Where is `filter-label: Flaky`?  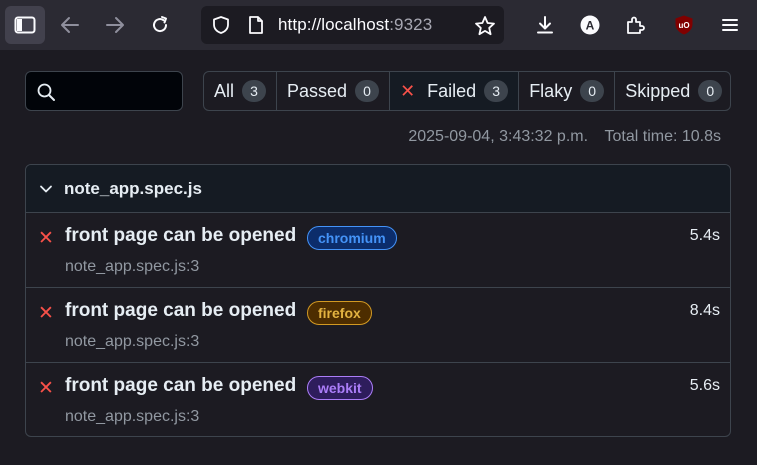 filter-label: Flaky is located at coordinates (551, 90).